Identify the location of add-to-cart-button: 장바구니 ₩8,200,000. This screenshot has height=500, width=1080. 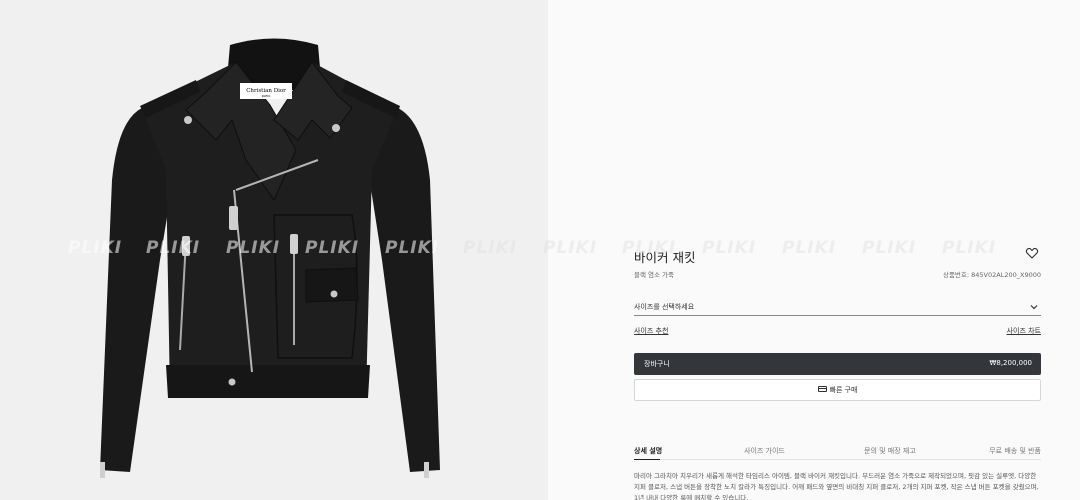
(837, 364).